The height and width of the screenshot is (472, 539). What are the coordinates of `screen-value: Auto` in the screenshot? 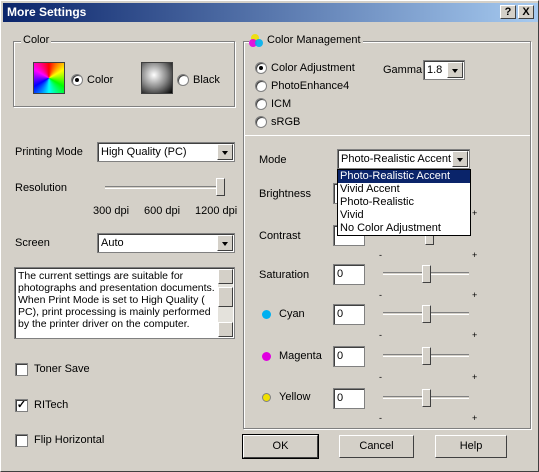 It's located at (112, 243).